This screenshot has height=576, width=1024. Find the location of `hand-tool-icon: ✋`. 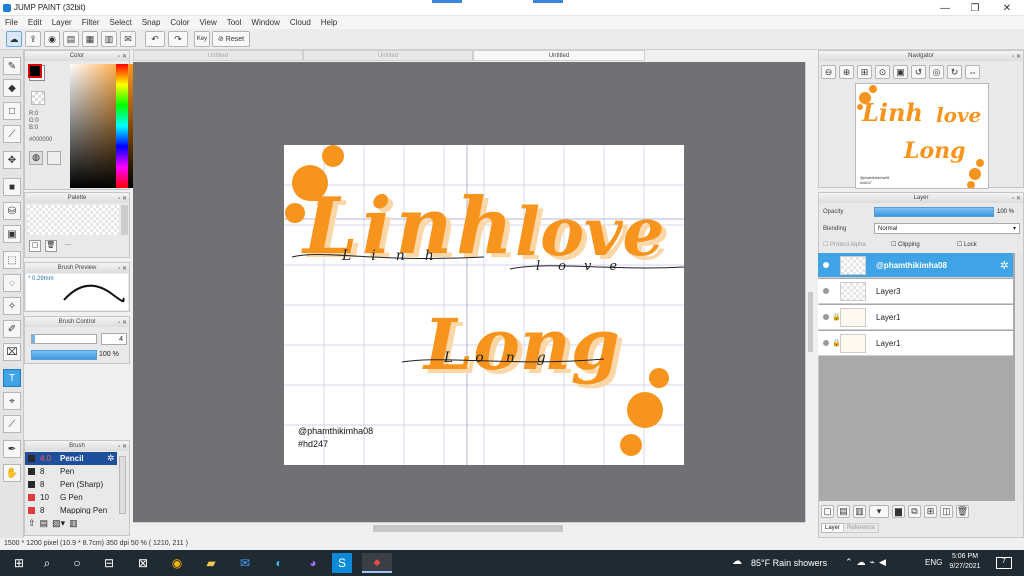

hand-tool-icon: ✋ is located at coordinates (12, 473).